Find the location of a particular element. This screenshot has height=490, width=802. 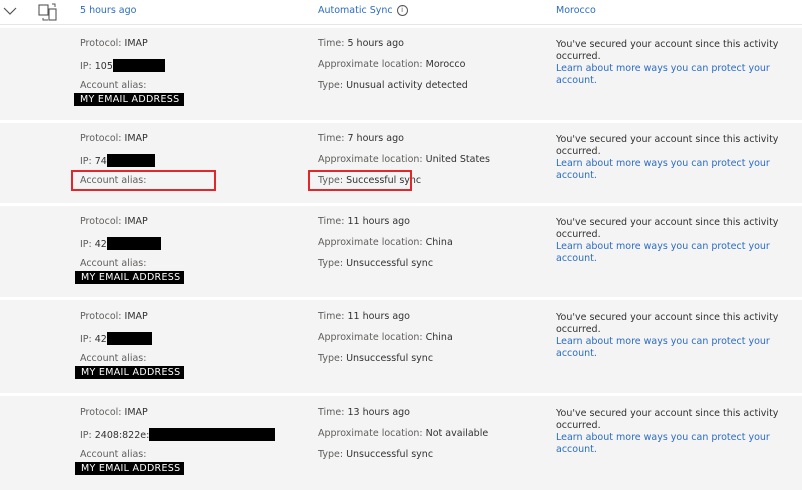

activity-header: 5 hours ago Automatic Sync i Morocco is located at coordinates (401, 12).